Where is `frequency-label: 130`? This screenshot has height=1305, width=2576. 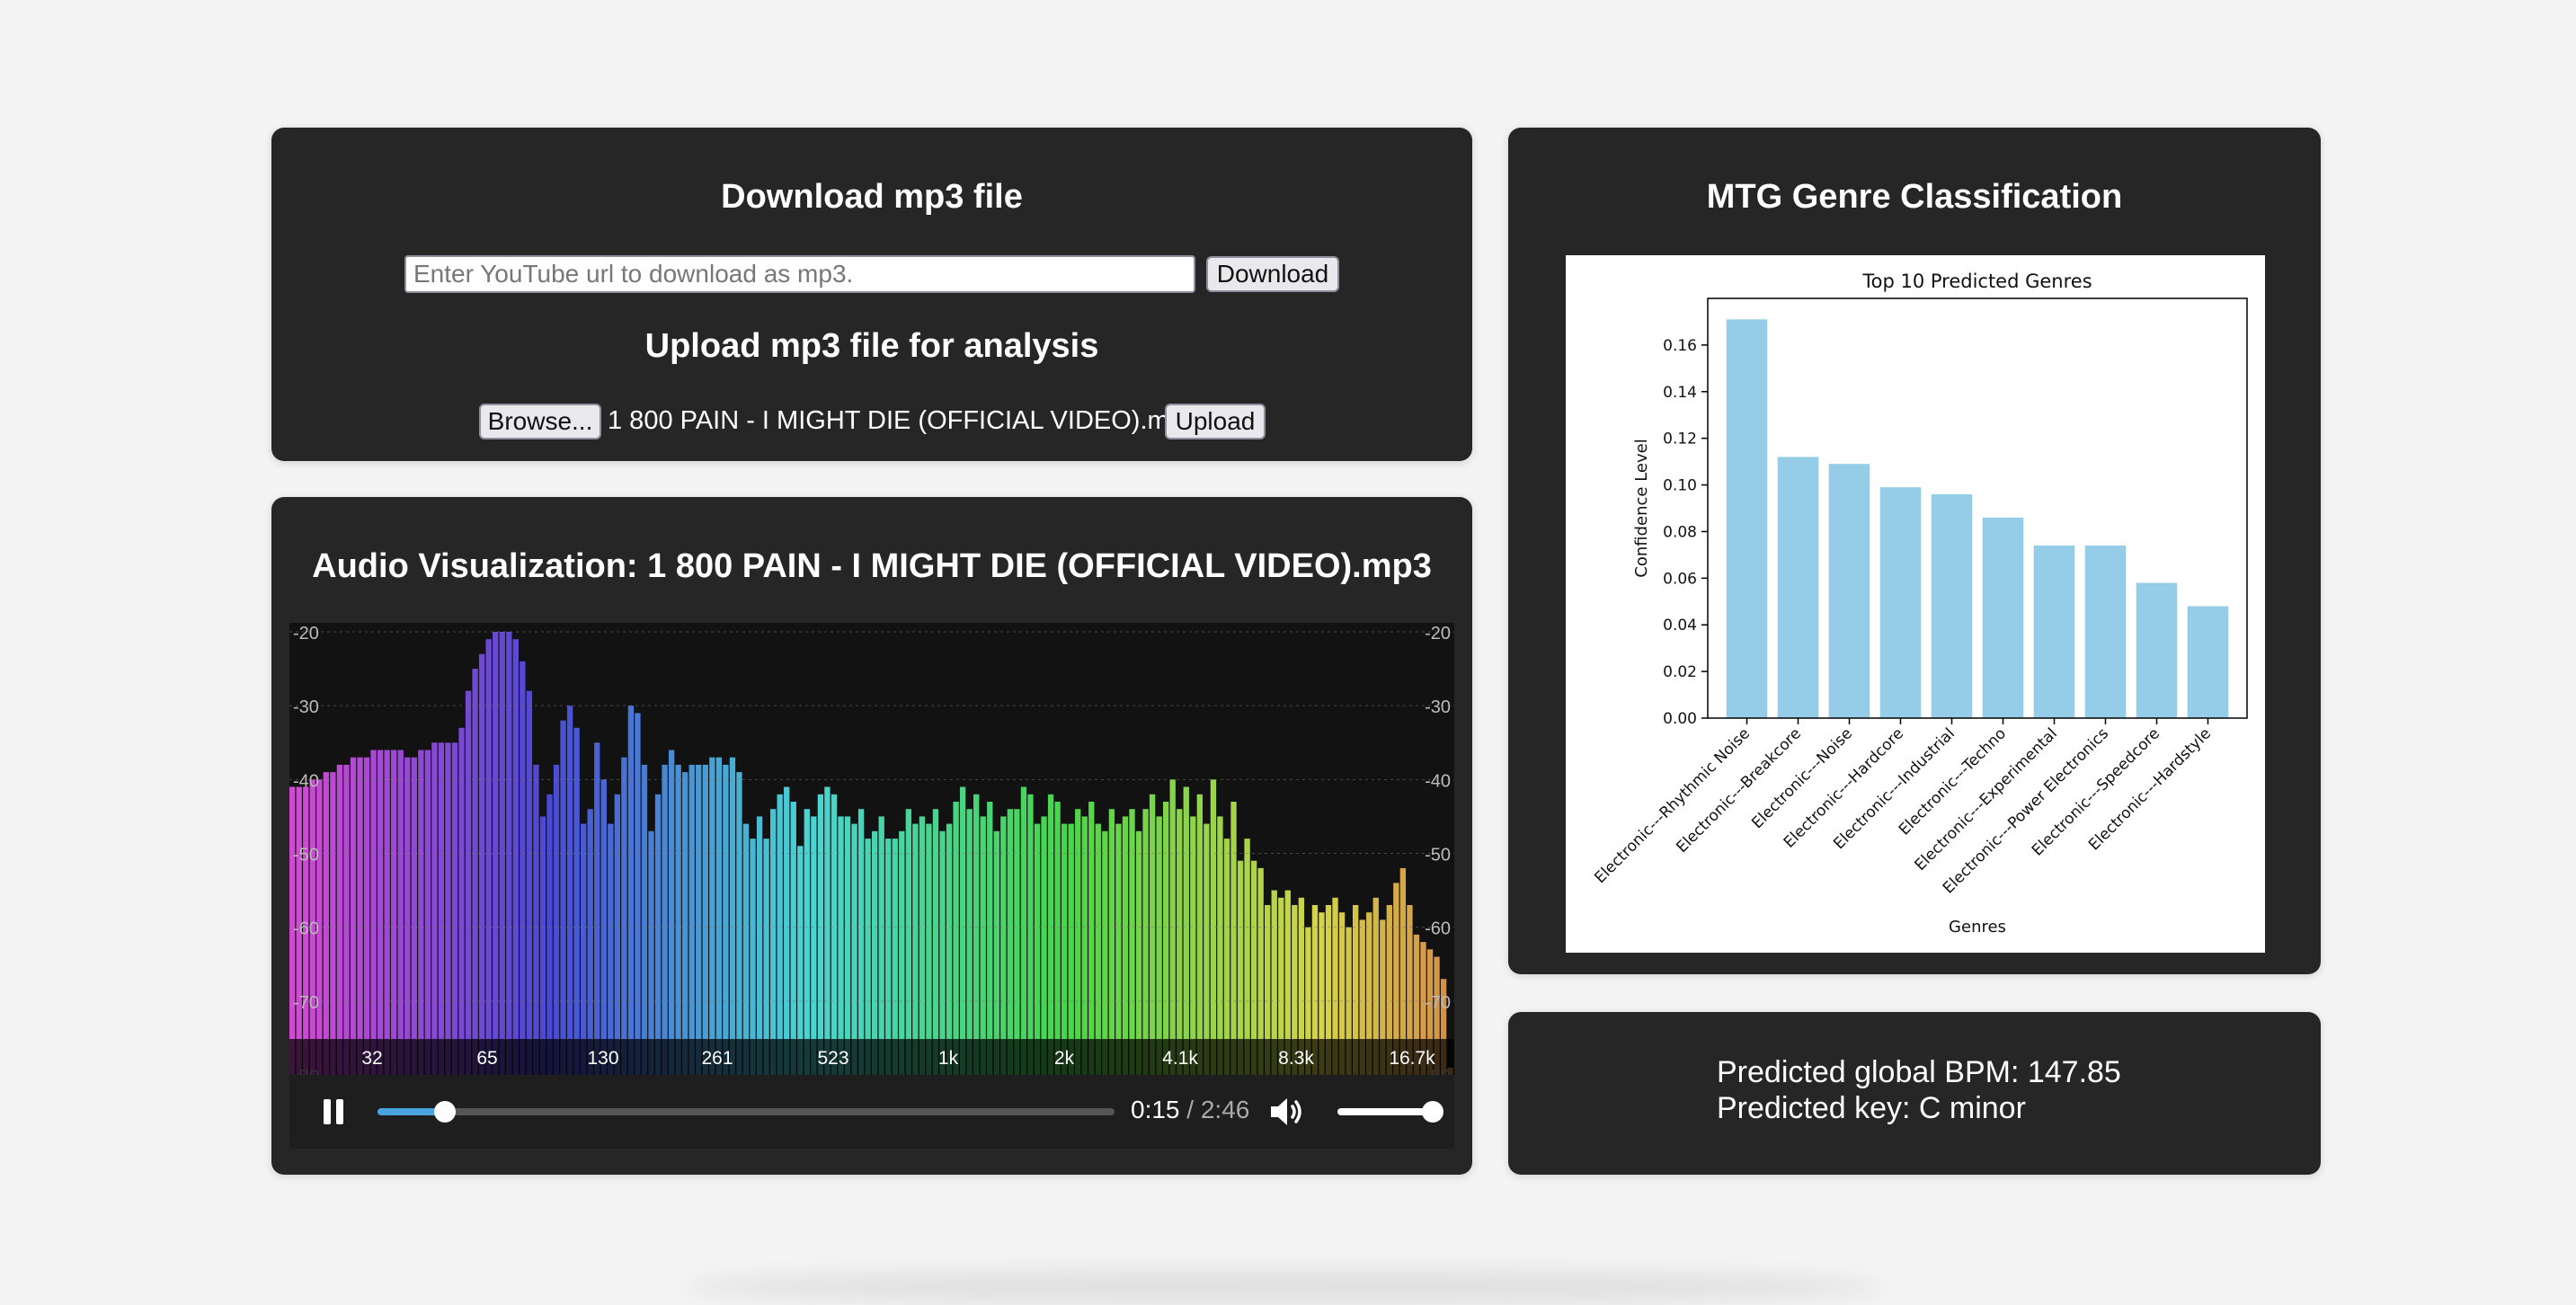 frequency-label: 130 is located at coordinates (602, 1058).